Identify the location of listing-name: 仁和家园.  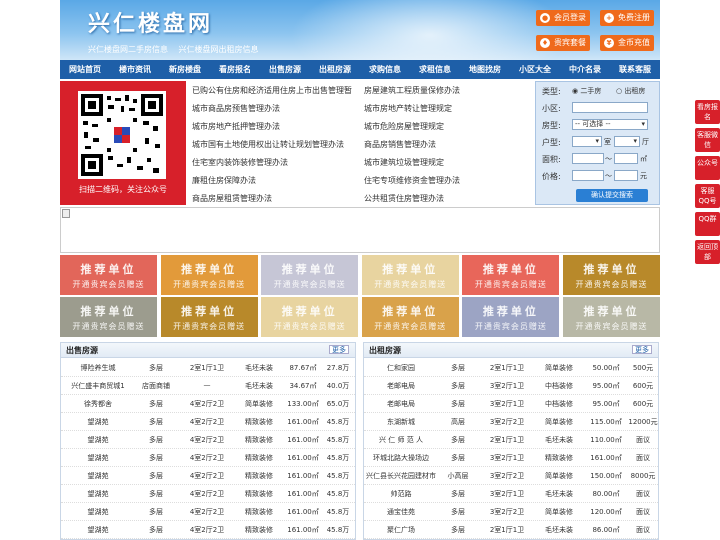
(401, 368).